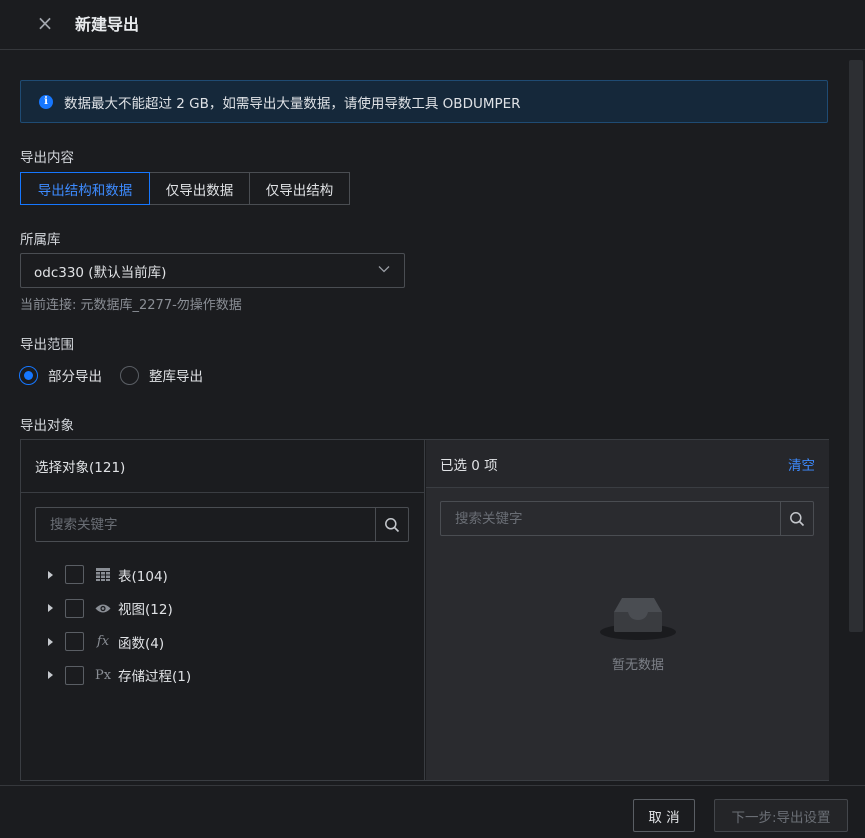  I want to click on next-button: 下一步:导出设置, so click(781, 815).